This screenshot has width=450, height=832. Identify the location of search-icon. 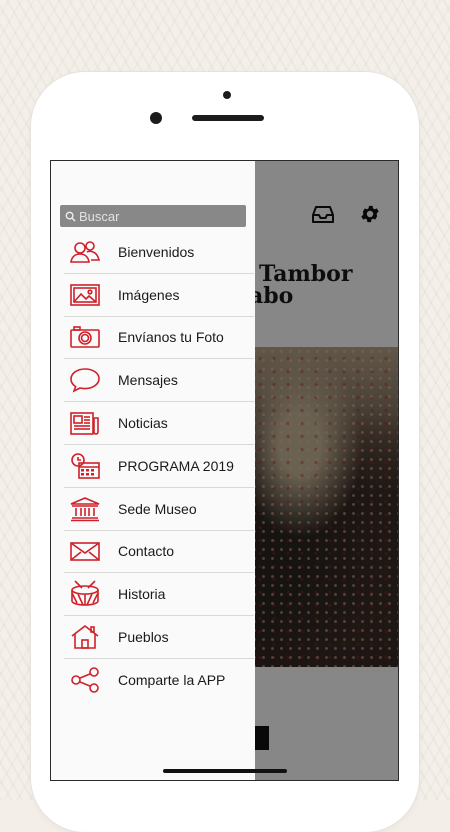
(70, 216).